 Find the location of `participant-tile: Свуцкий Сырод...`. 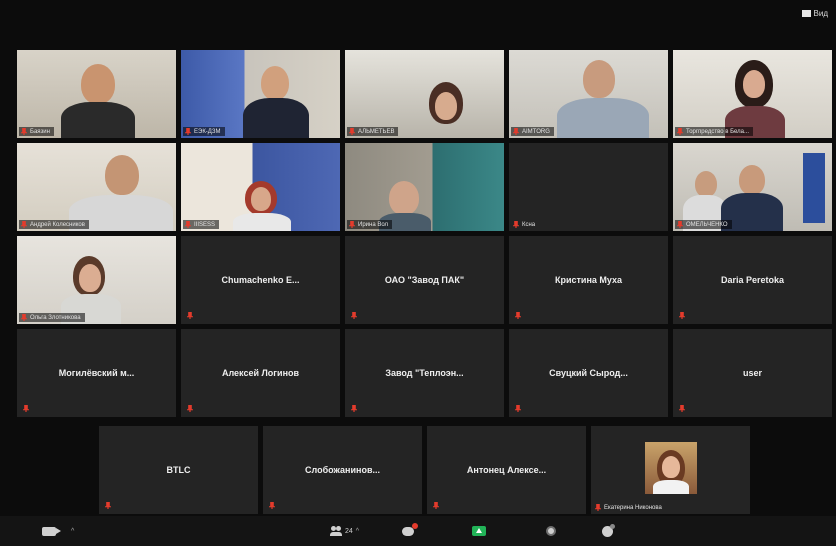

participant-tile: Свуцкий Сырод... is located at coordinates (588, 373).